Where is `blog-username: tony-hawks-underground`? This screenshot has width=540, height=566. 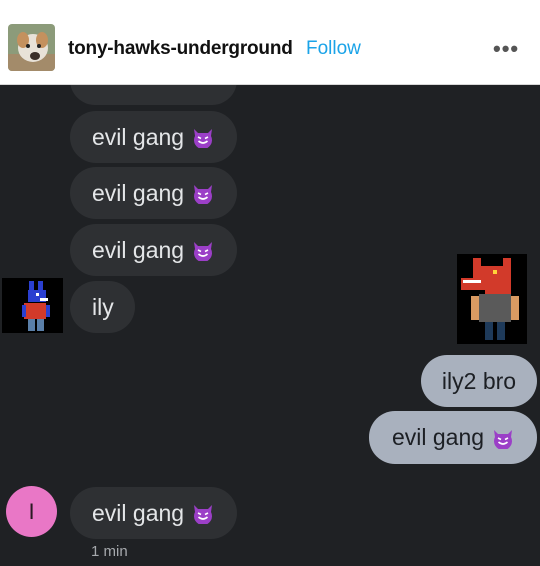
blog-username: tony-hawks-underground is located at coordinates (180, 49).